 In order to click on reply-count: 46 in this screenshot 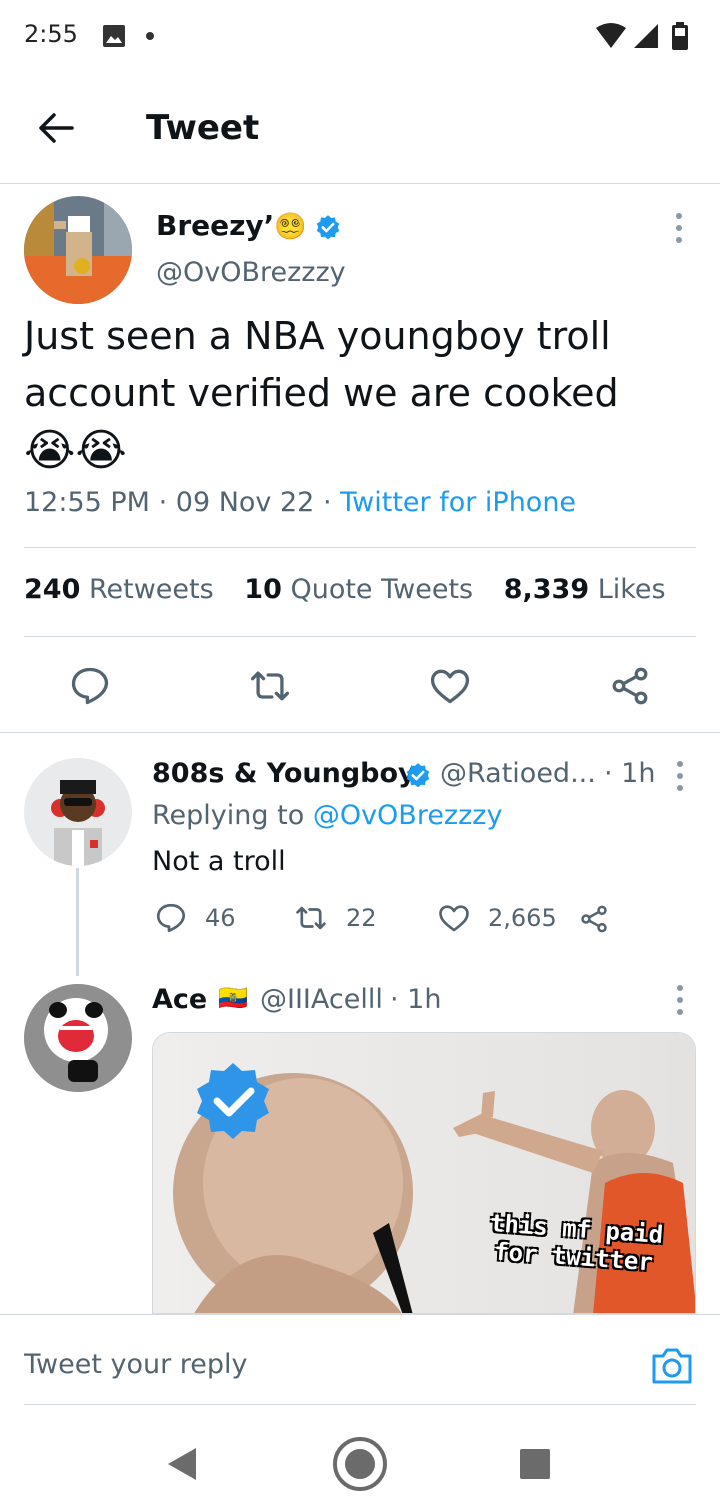, I will do `click(220, 918)`.